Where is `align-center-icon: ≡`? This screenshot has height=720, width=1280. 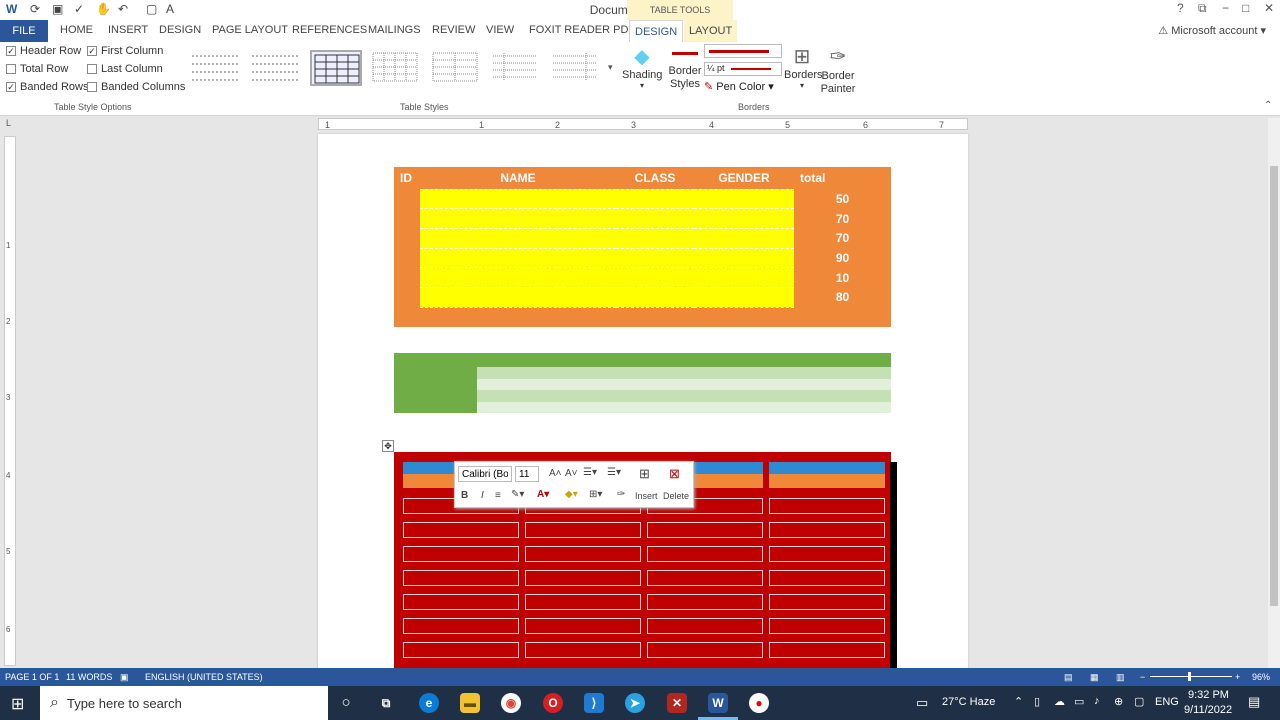
align-center-icon: ≡ is located at coordinates (498, 495).